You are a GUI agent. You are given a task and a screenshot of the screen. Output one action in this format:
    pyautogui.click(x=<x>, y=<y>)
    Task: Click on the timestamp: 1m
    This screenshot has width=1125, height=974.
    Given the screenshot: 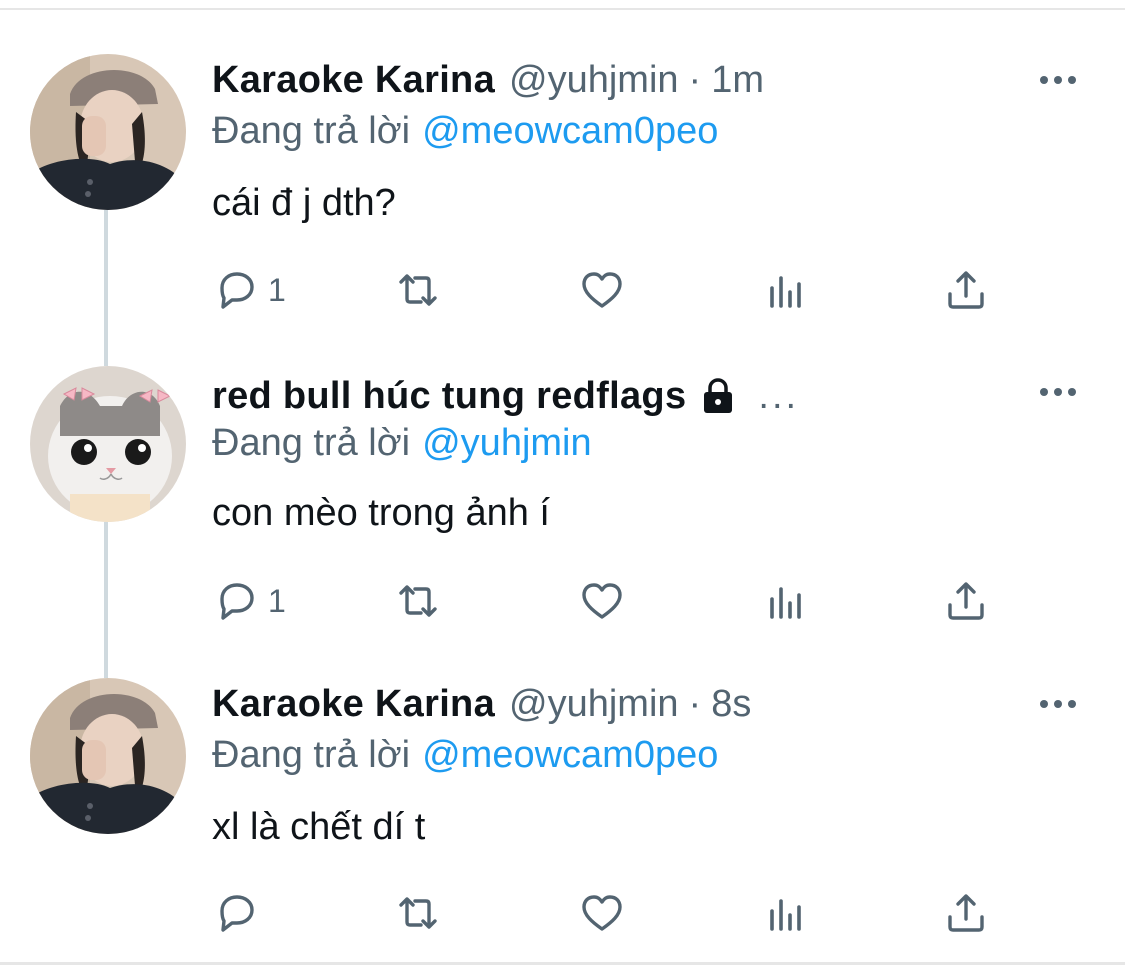 What is the action you would take?
    pyautogui.click(x=737, y=80)
    